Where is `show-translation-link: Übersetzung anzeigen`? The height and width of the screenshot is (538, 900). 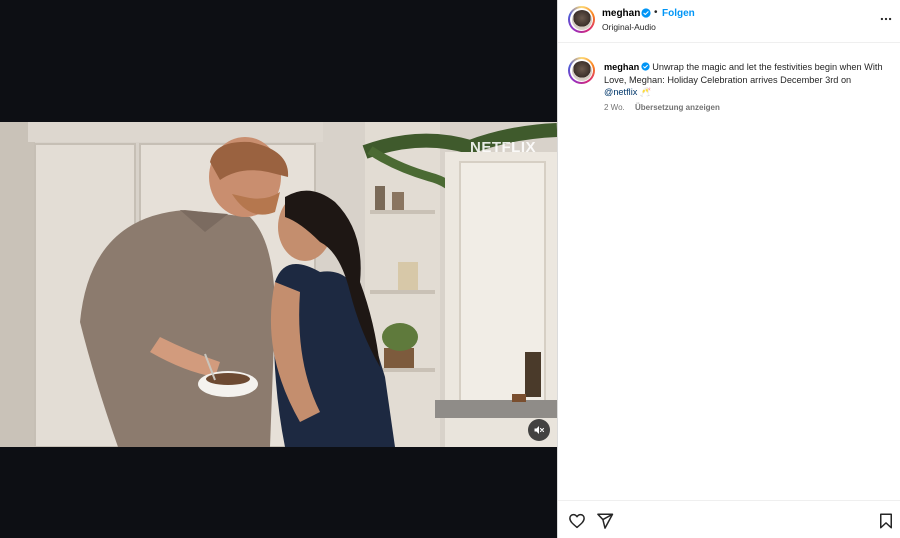
show-translation-link: Übersetzung anzeigen is located at coordinates (677, 107).